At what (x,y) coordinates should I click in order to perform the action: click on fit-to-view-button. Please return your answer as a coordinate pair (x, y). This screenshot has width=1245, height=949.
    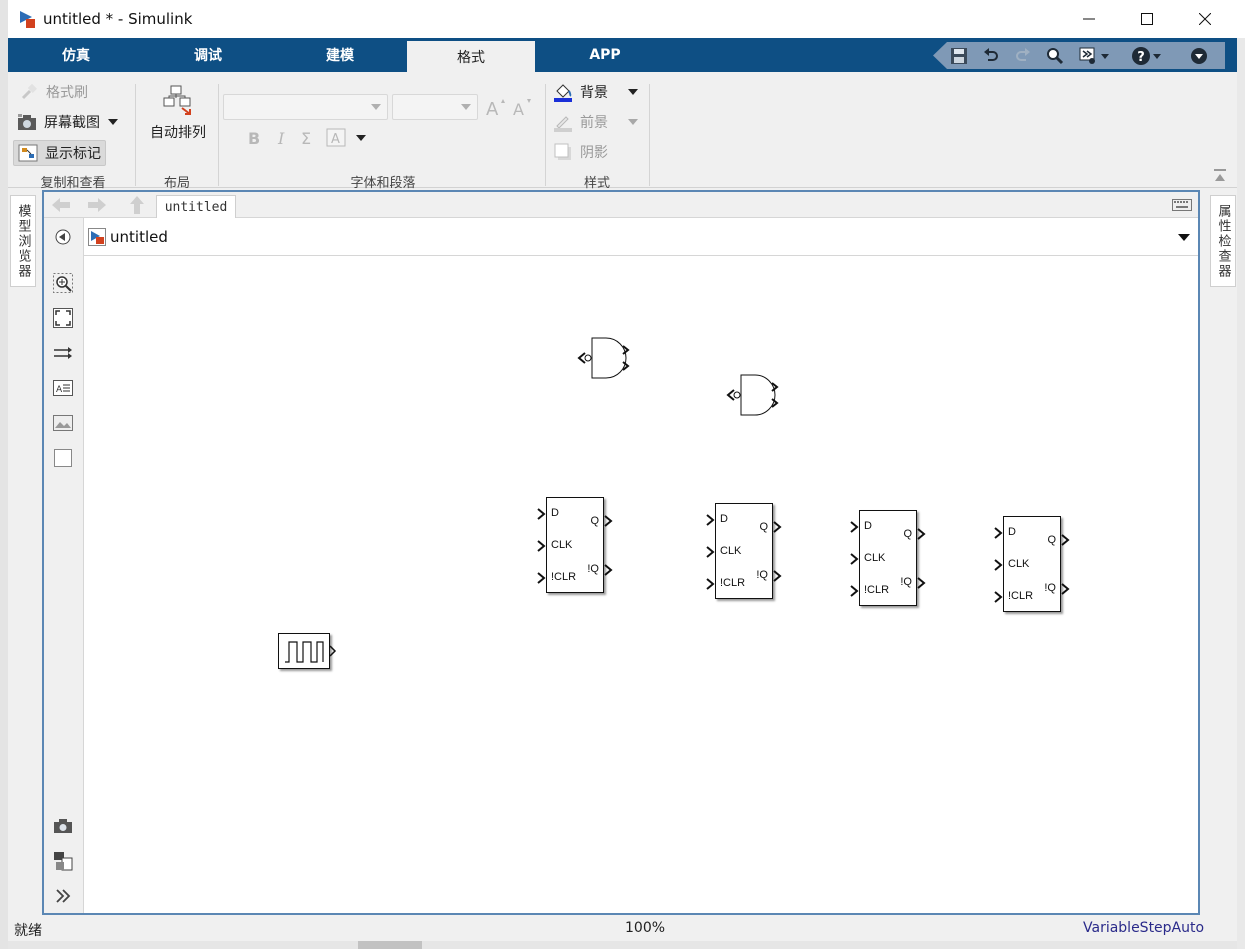
    Looking at the image, I should click on (63, 318).